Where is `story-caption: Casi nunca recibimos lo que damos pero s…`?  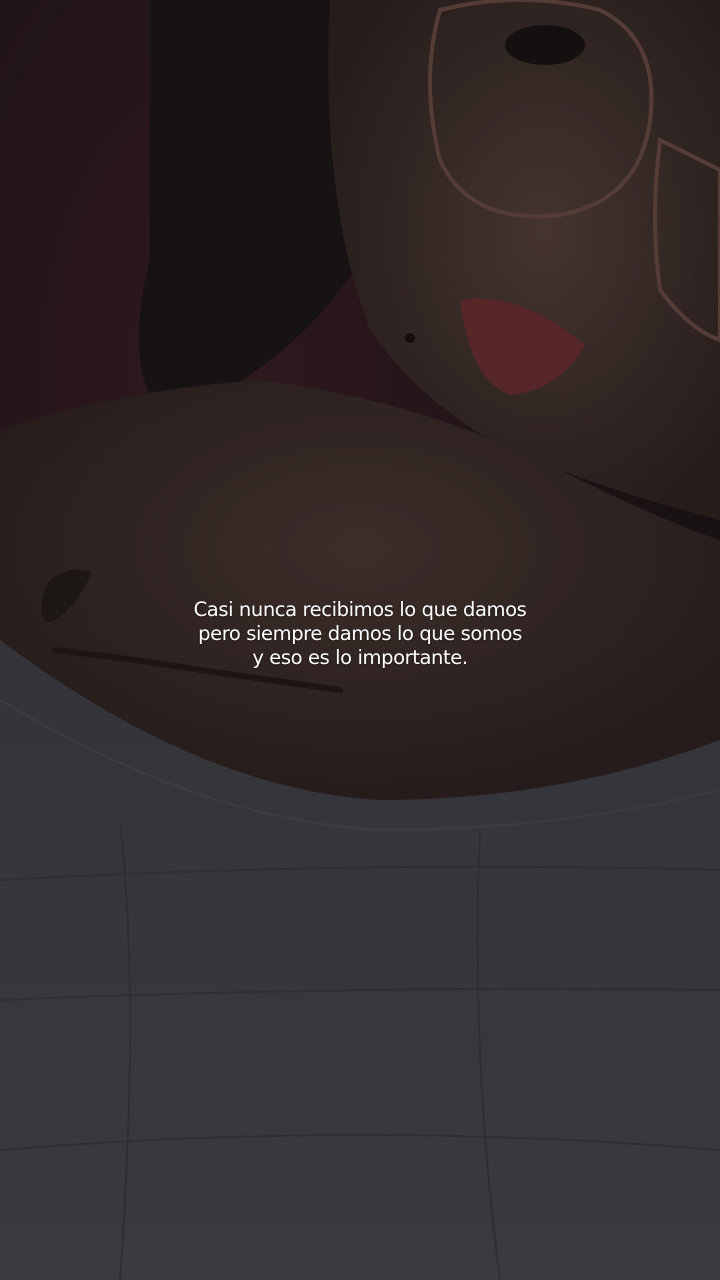
story-caption: Casi nunca recibimos lo que damos pero s… is located at coordinates (360, 634).